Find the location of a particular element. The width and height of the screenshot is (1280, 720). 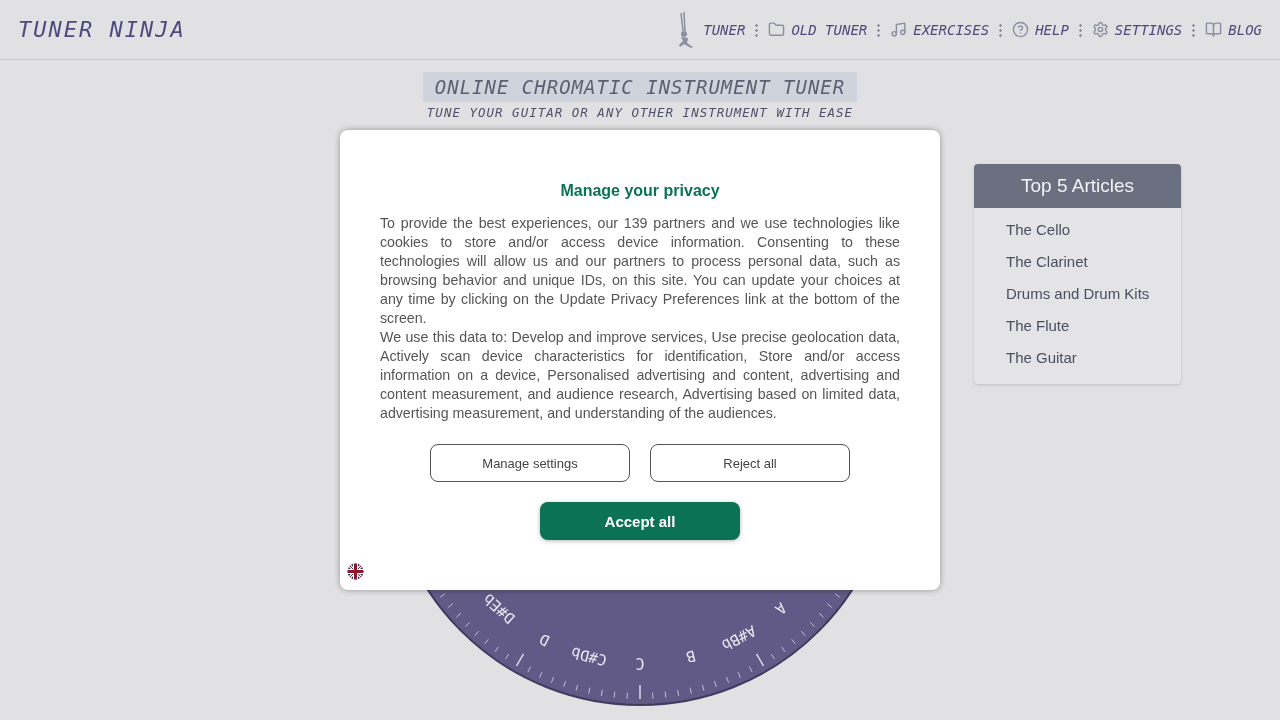

dialog-button: Manage settings is located at coordinates (530, 463).